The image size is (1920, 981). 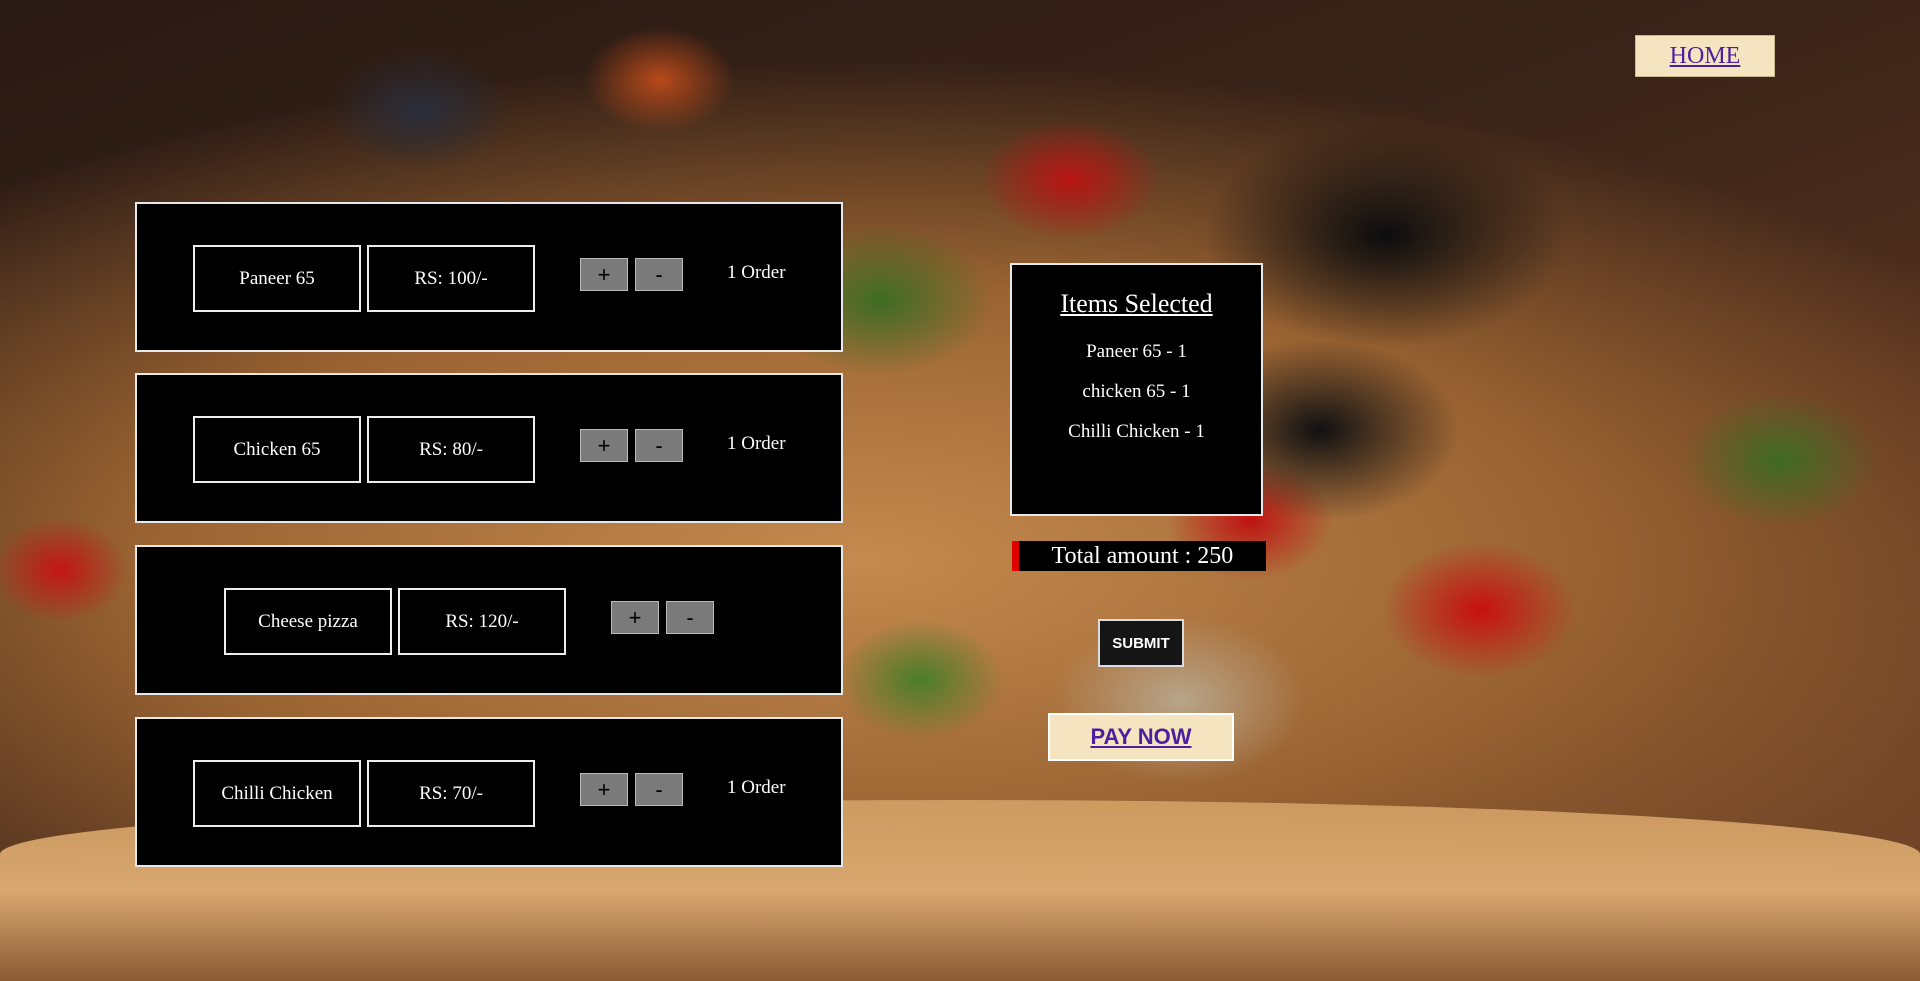 I want to click on menu-item-row: Chilli Chicken RS: 70/- + - 1 Order, so click(x=489, y=792).